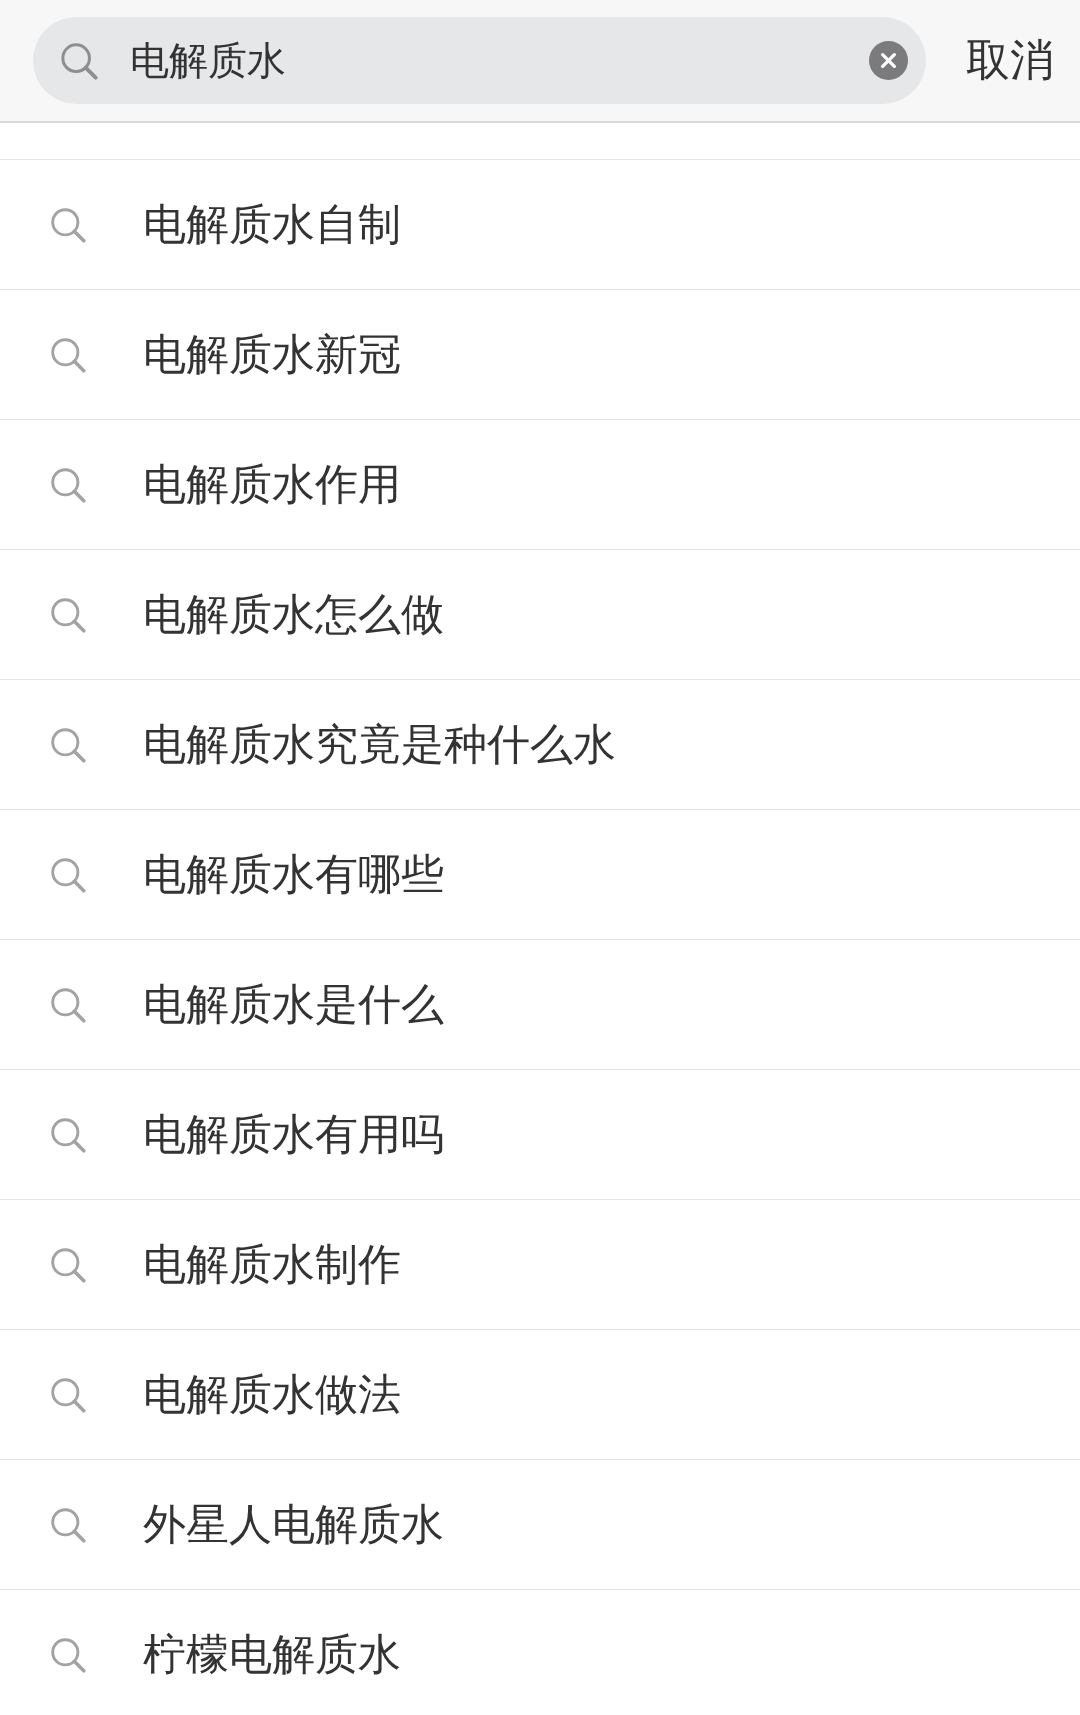 The height and width of the screenshot is (1715, 1080). Describe the element at coordinates (888, 60) in the screenshot. I see `clear-icon` at that location.